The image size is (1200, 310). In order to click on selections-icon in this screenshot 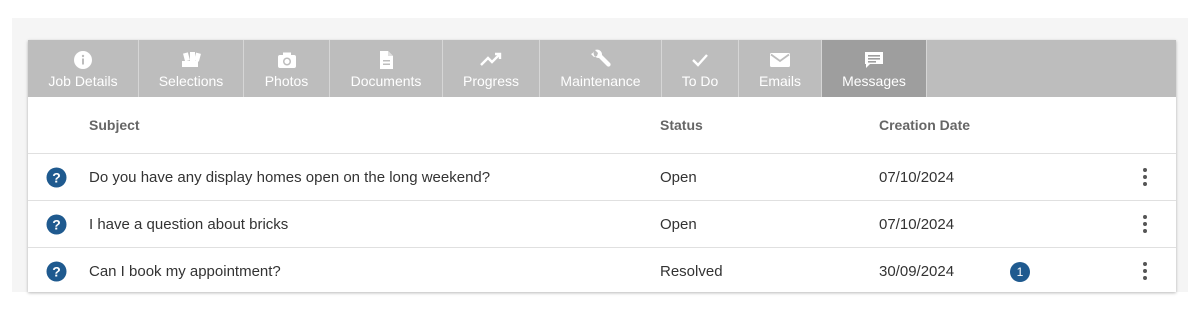, I will do `click(191, 60)`.